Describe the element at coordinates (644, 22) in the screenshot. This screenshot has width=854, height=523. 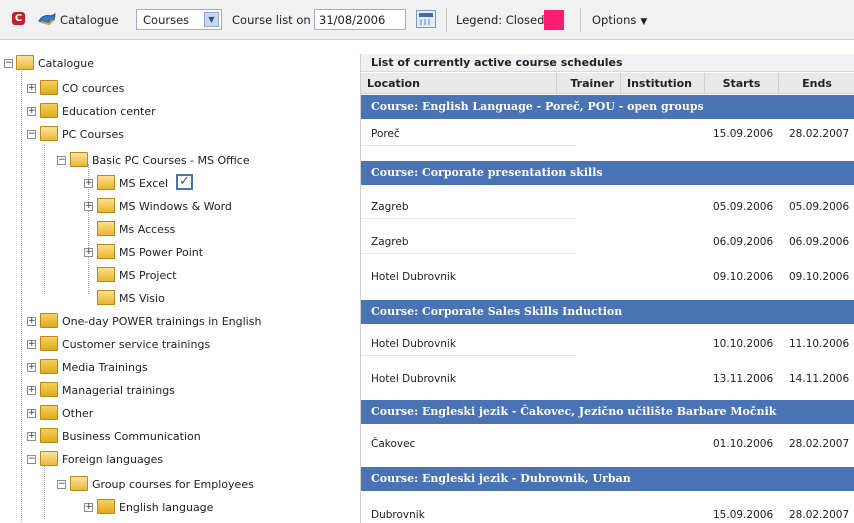
I see `caret-down-icon: ▼` at that location.